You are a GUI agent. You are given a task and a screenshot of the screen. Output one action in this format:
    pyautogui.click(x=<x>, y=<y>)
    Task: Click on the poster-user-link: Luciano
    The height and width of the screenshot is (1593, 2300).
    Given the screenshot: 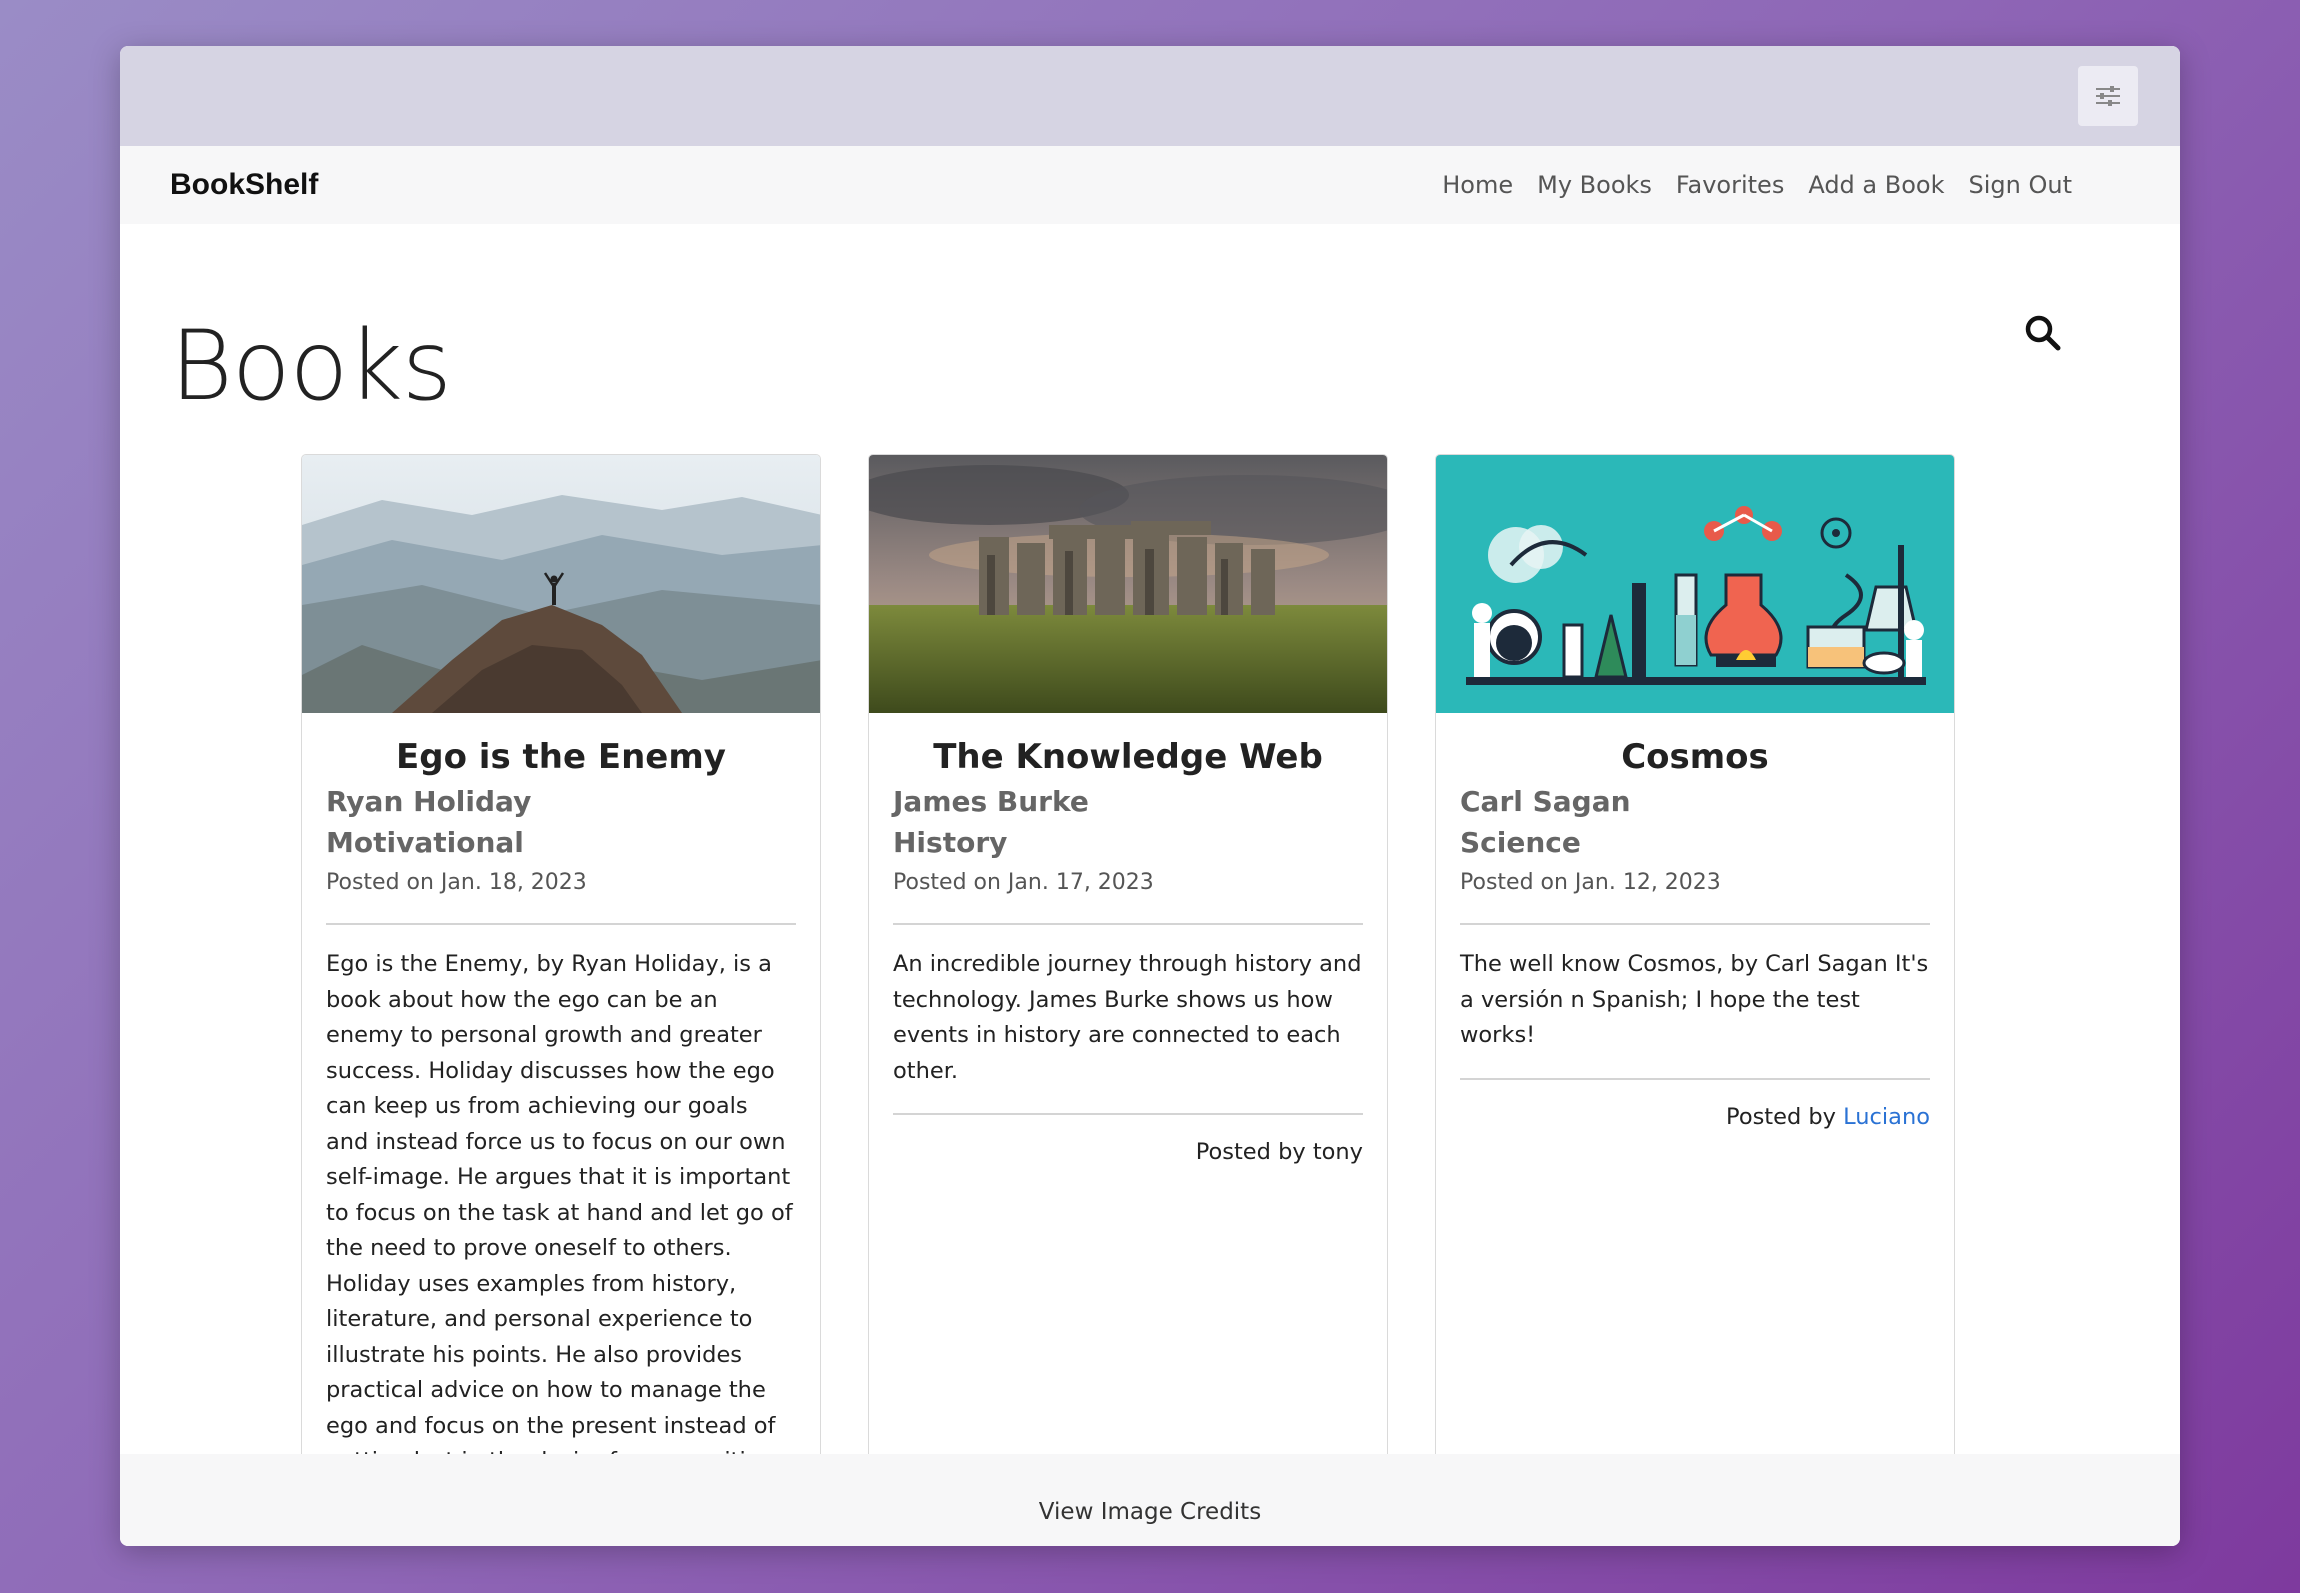 What is the action you would take?
    pyautogui.click(x=1886, y=1117)
    